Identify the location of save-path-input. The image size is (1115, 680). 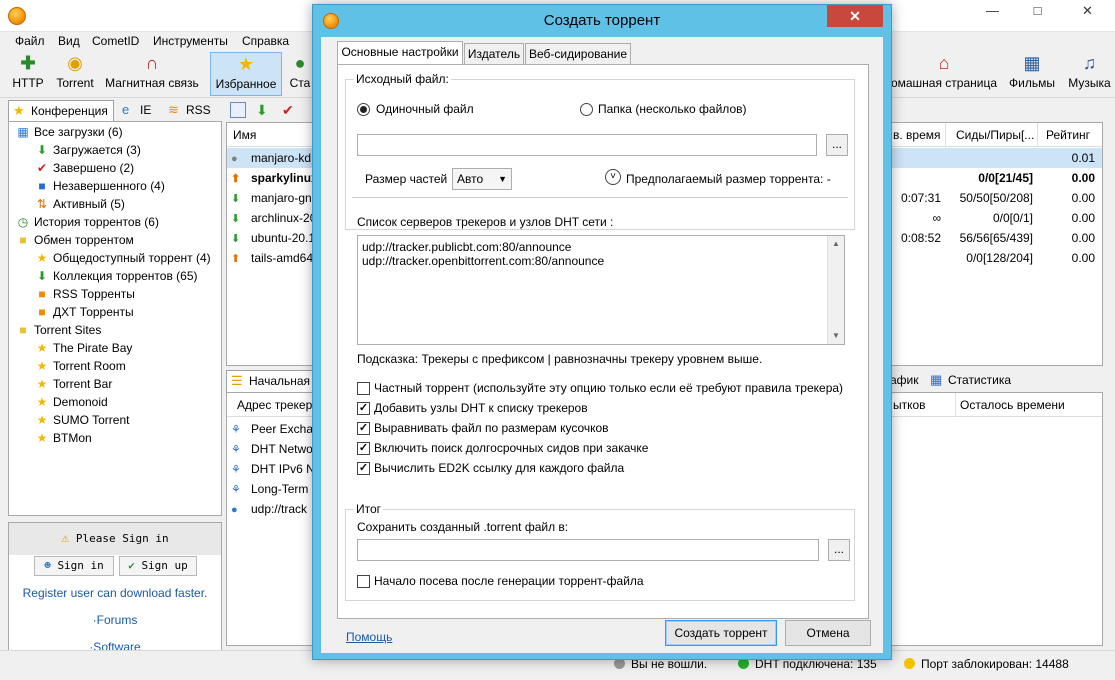
(588, 550).